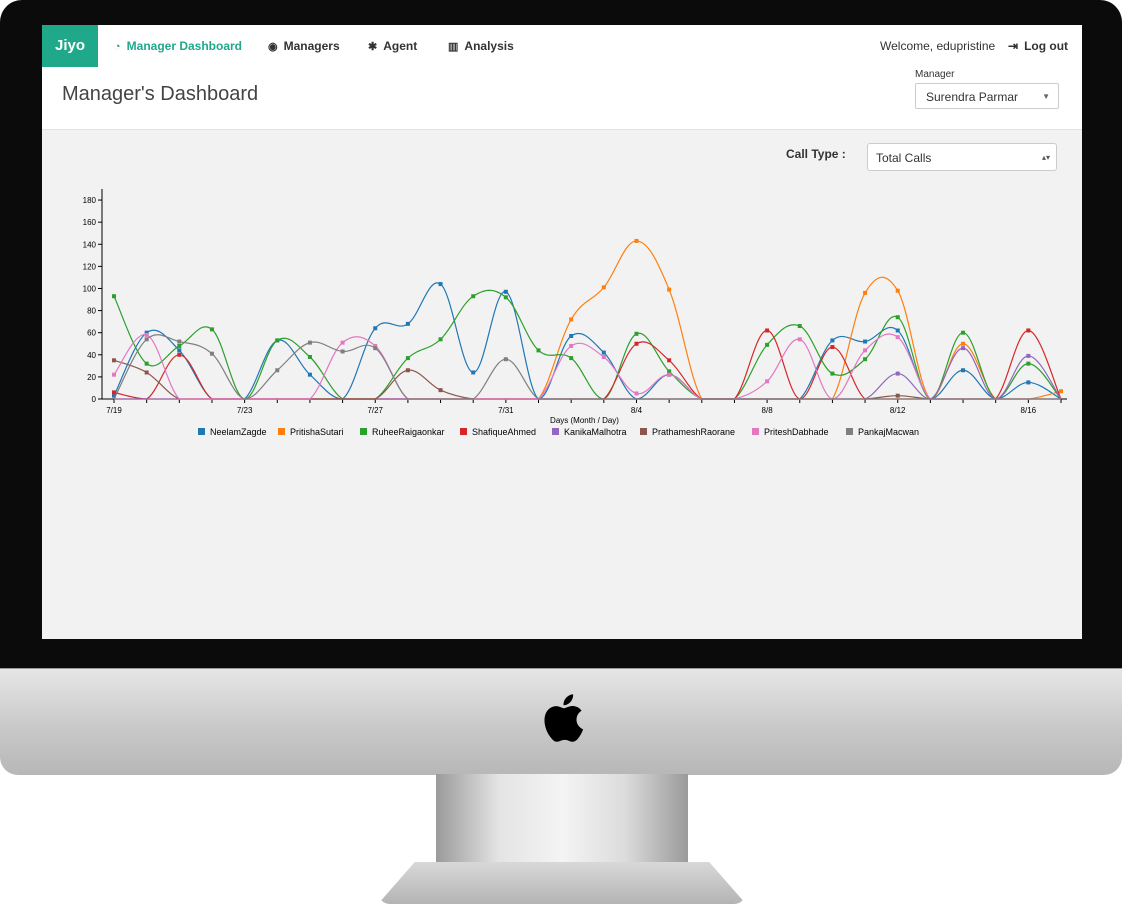 The width and height of the screenshot is (1122, 904). What do you see at coordinates (849, 431) in the screenshot?
I see `legend-swatch-PankajMacwan` at bounding box center [849, 431].